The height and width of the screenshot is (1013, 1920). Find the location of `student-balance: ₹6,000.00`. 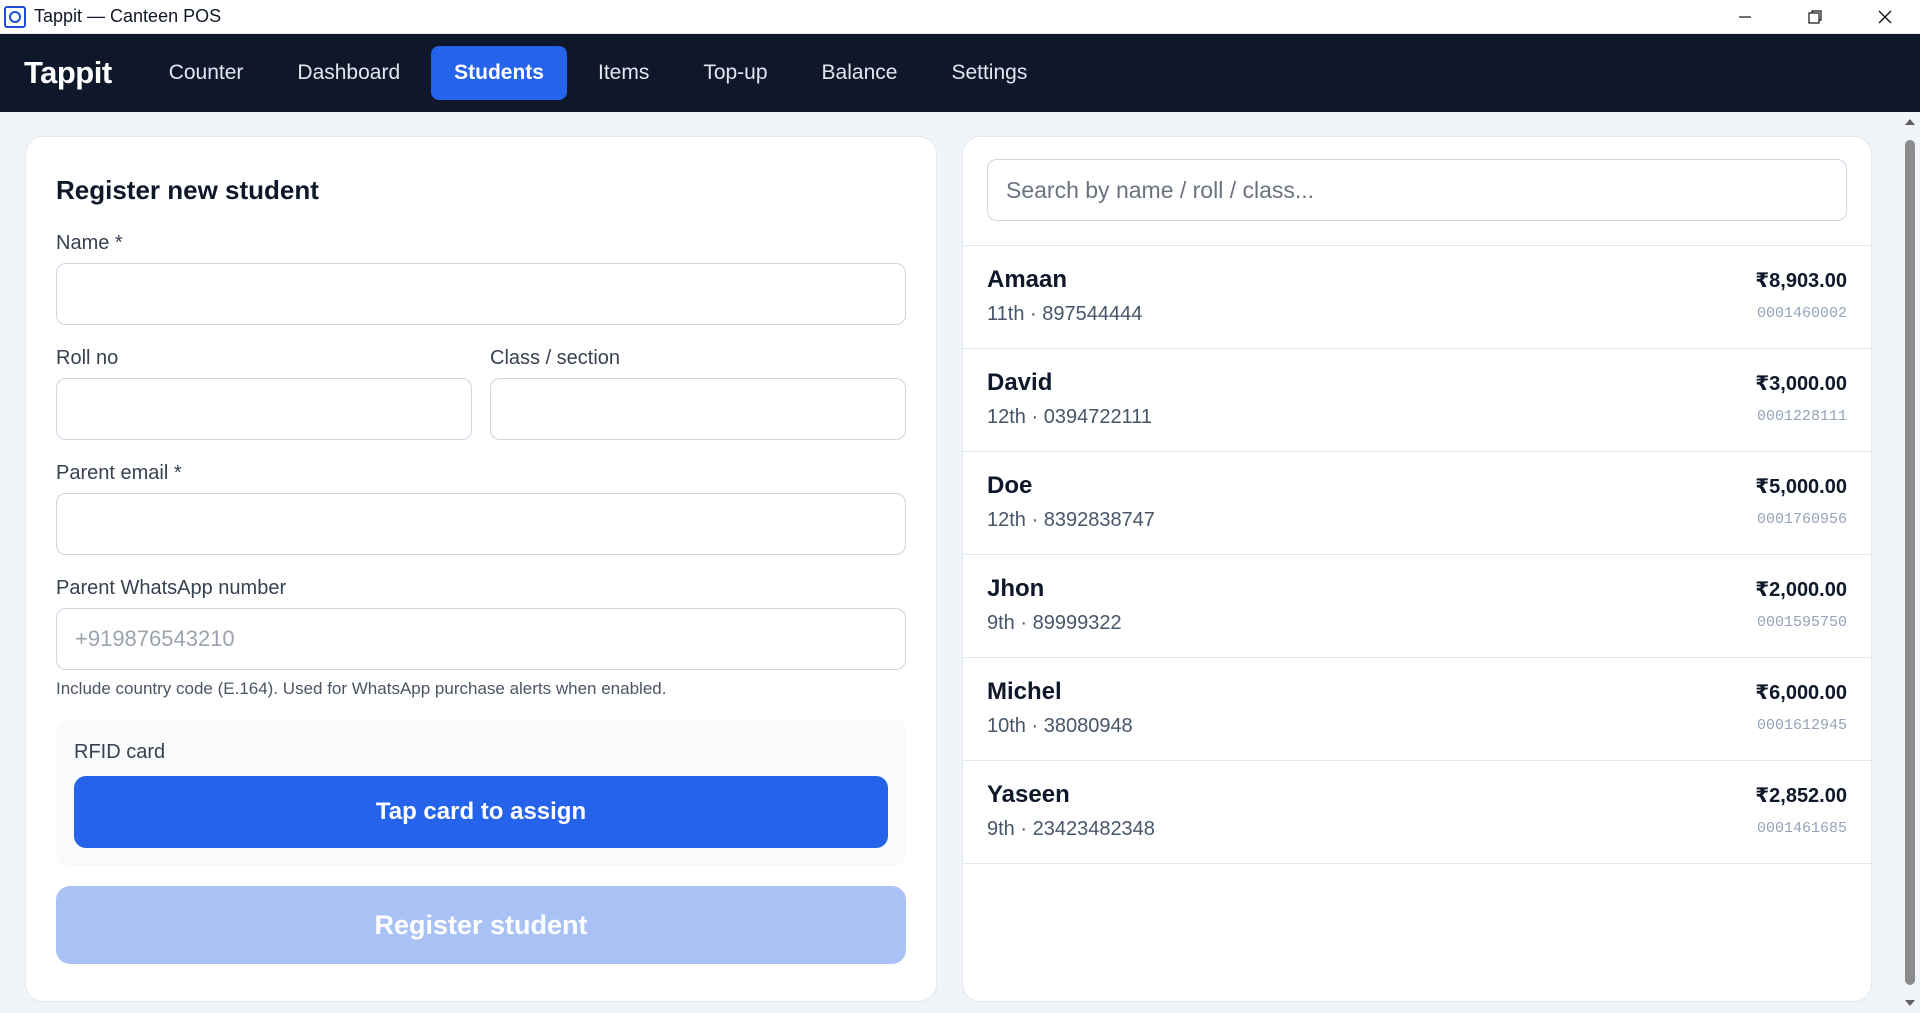

student-balance: ₹6,000.00 is located at coordinates (1801, 693).